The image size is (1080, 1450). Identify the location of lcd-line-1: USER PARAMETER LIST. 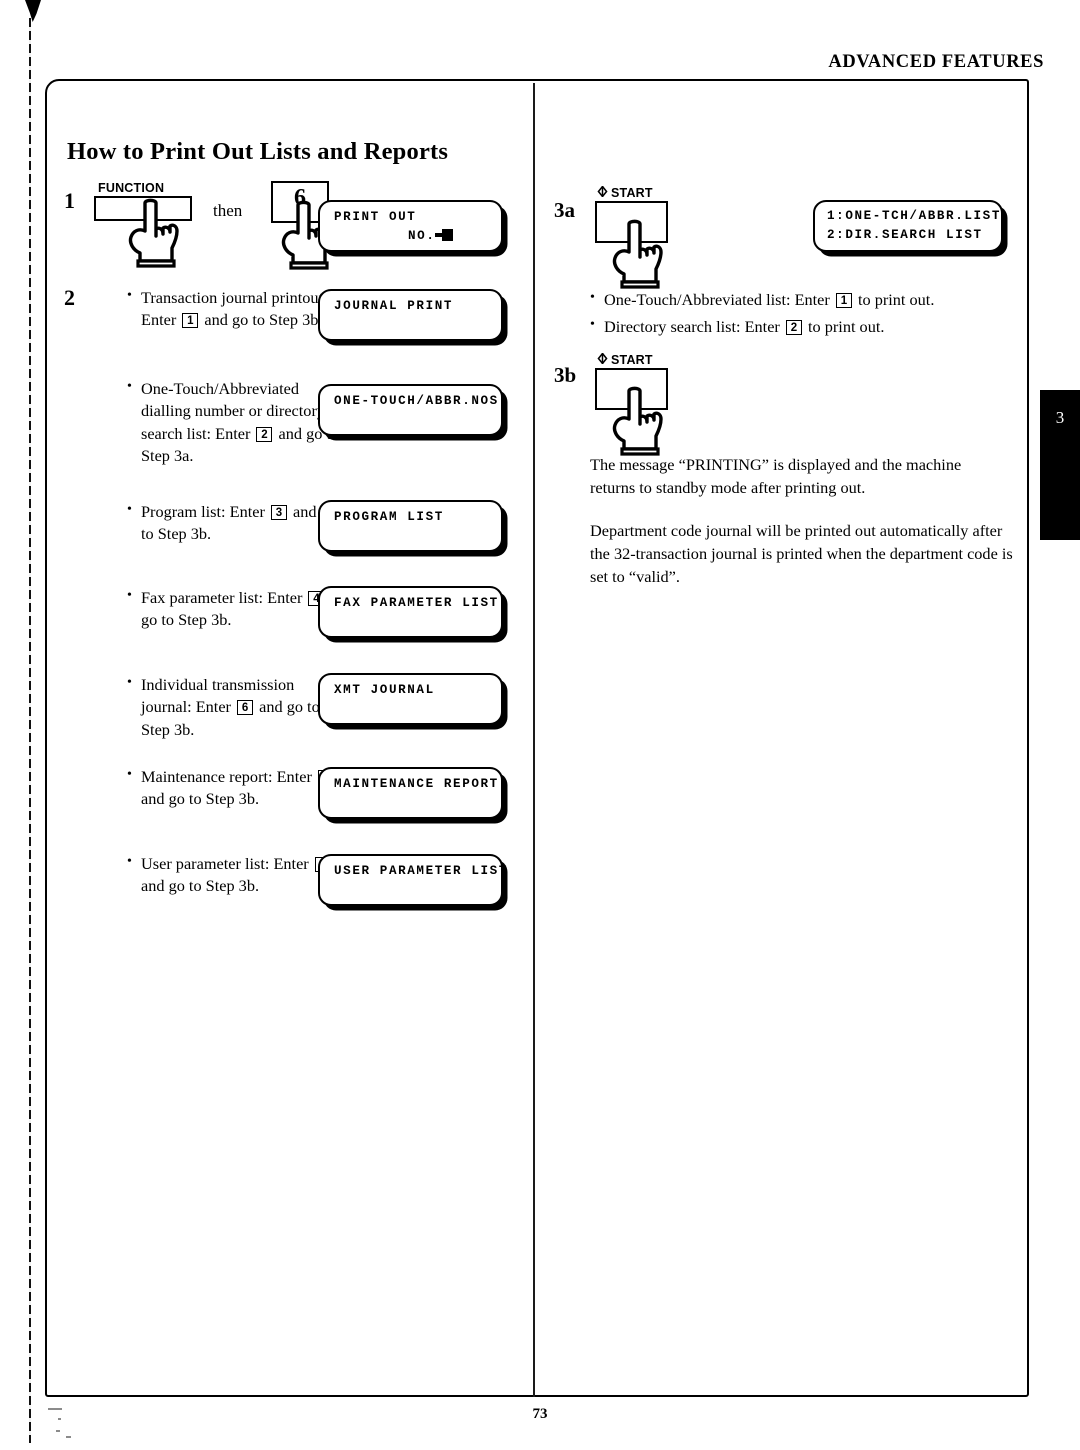
(421, 871).